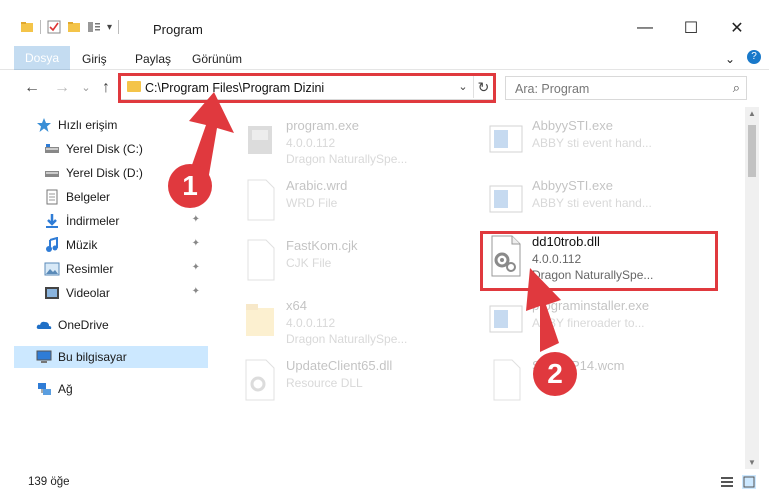 This screenshot has width=769, height=502. Describe the element at coordinates (52, 197) in the screenshot. I see `documents-icon` at that location.